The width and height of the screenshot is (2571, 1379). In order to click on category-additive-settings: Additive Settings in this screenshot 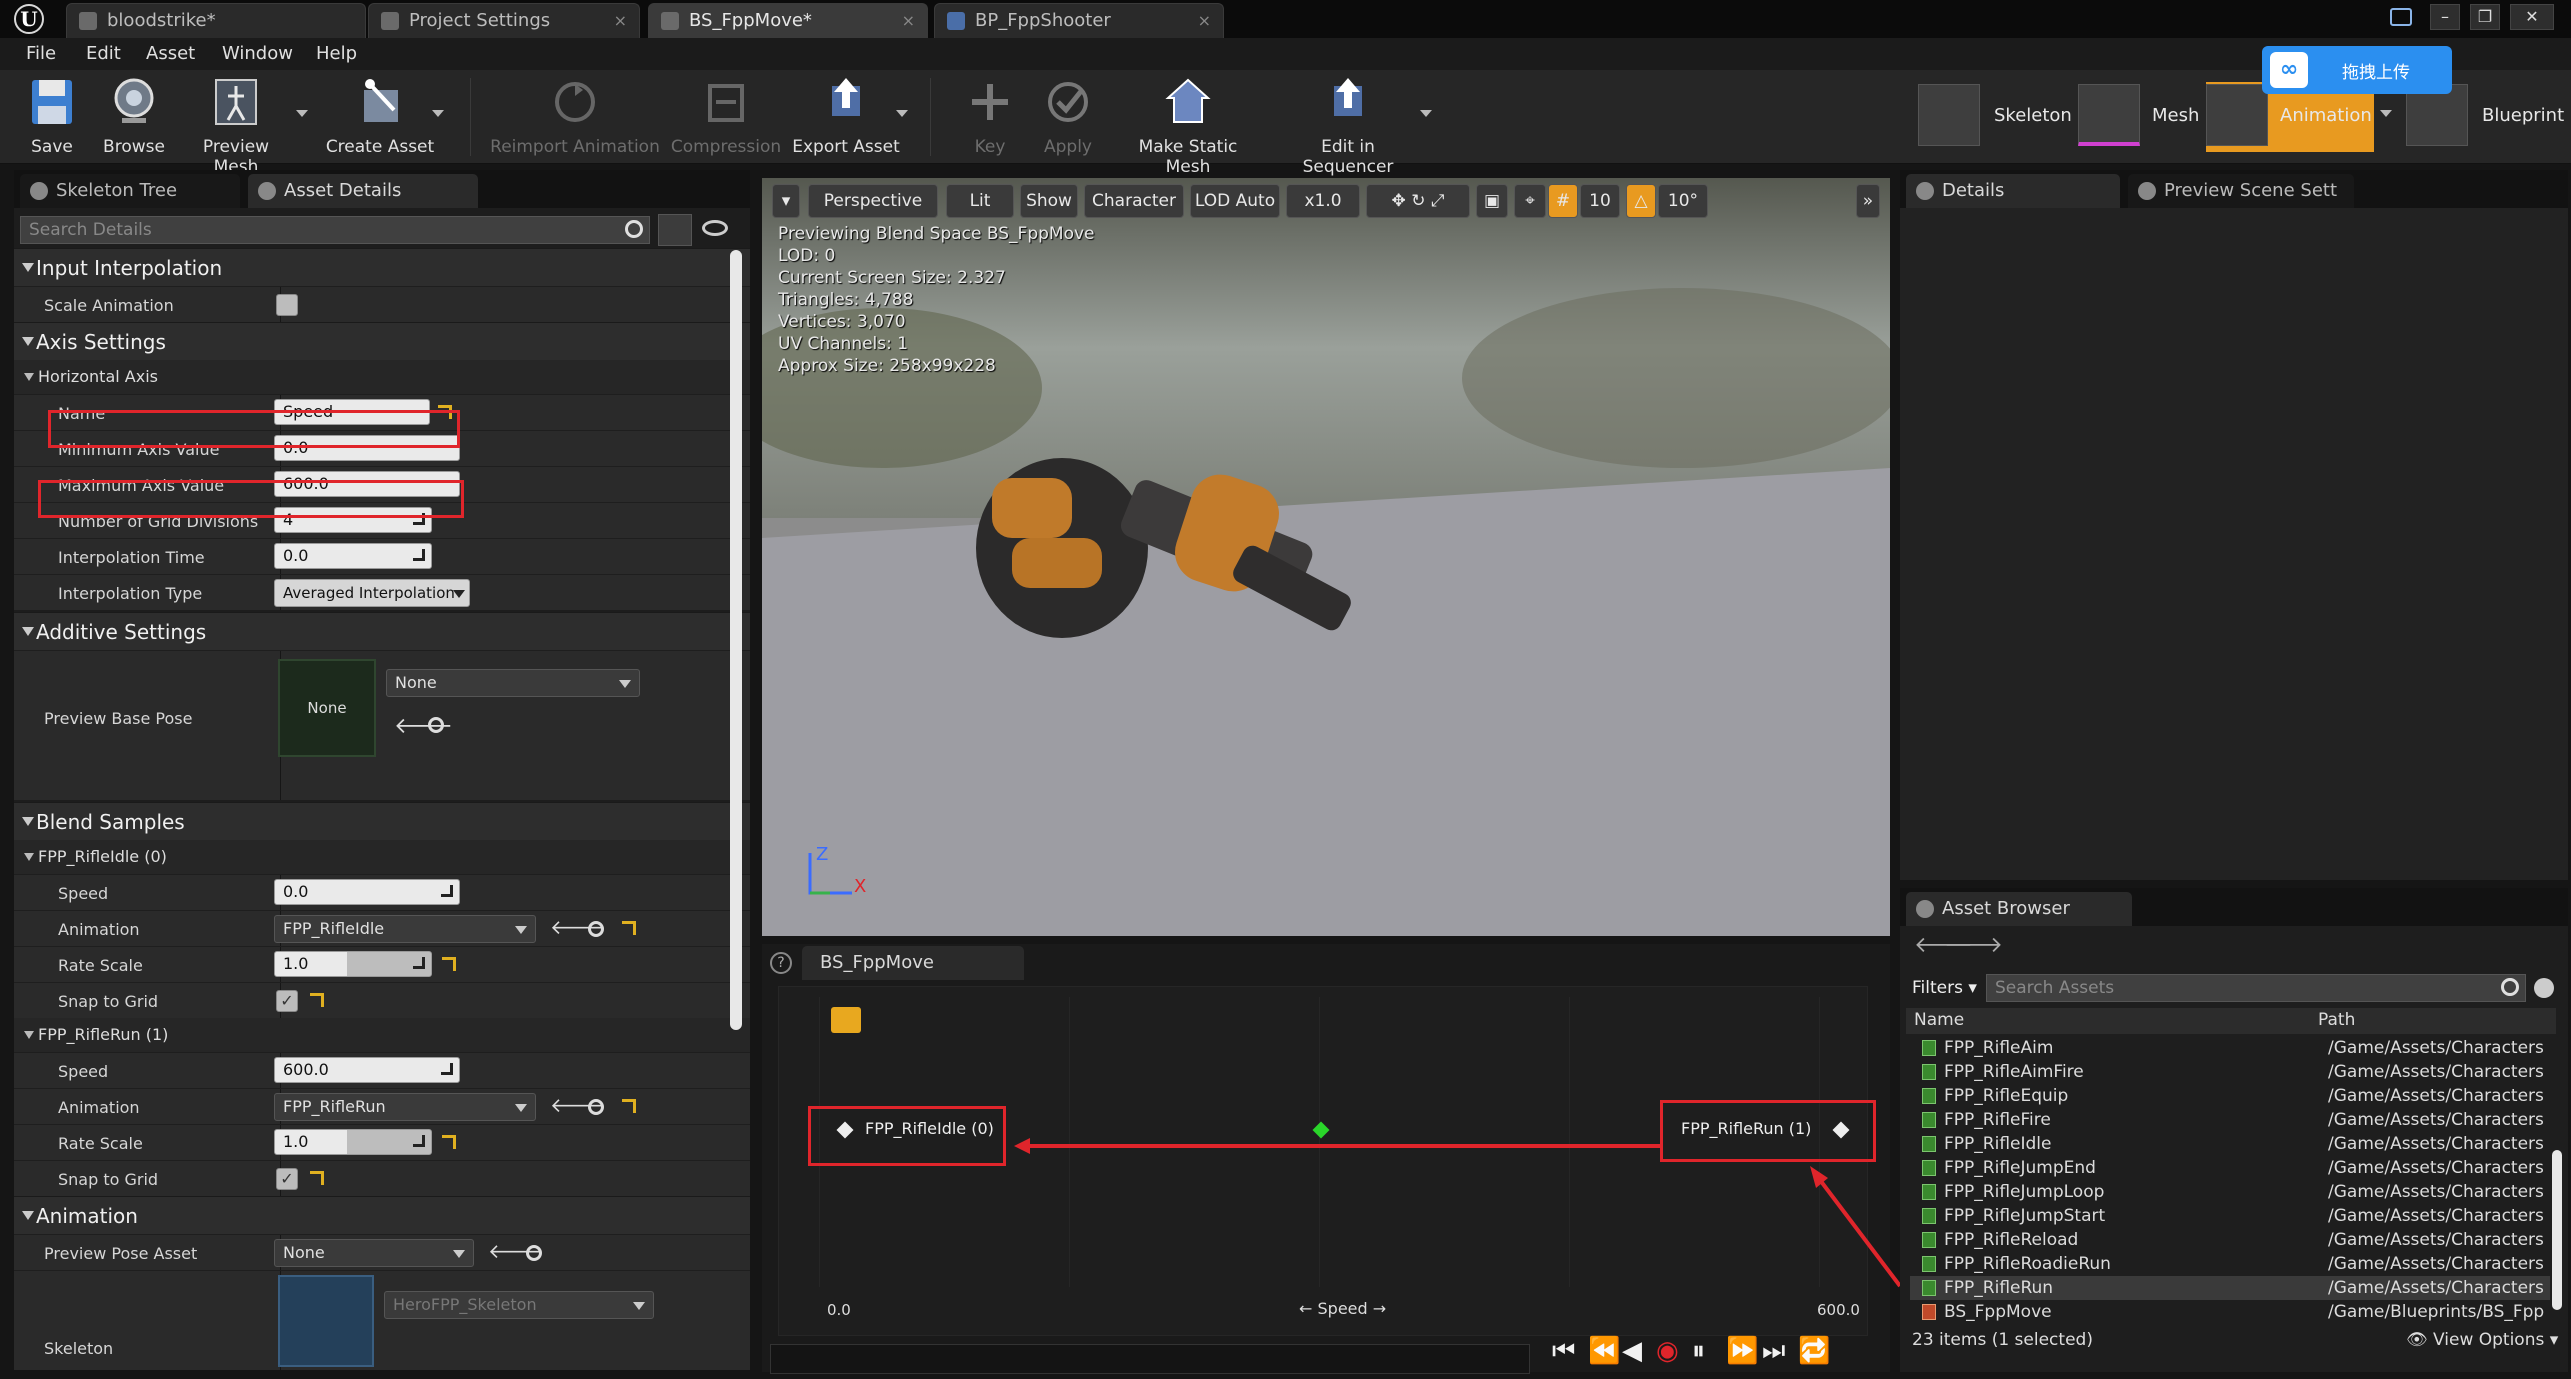, I will do `click(382, 631)`.